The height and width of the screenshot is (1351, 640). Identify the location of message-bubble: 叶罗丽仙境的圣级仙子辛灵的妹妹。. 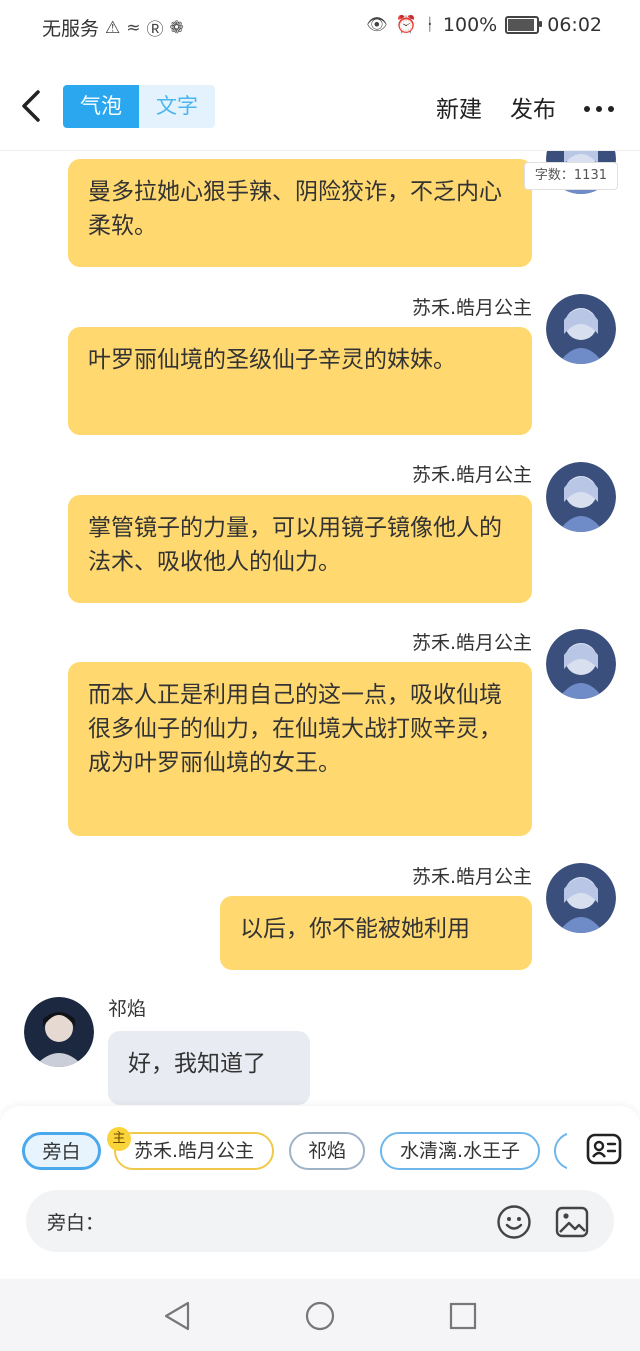
(300, 381).